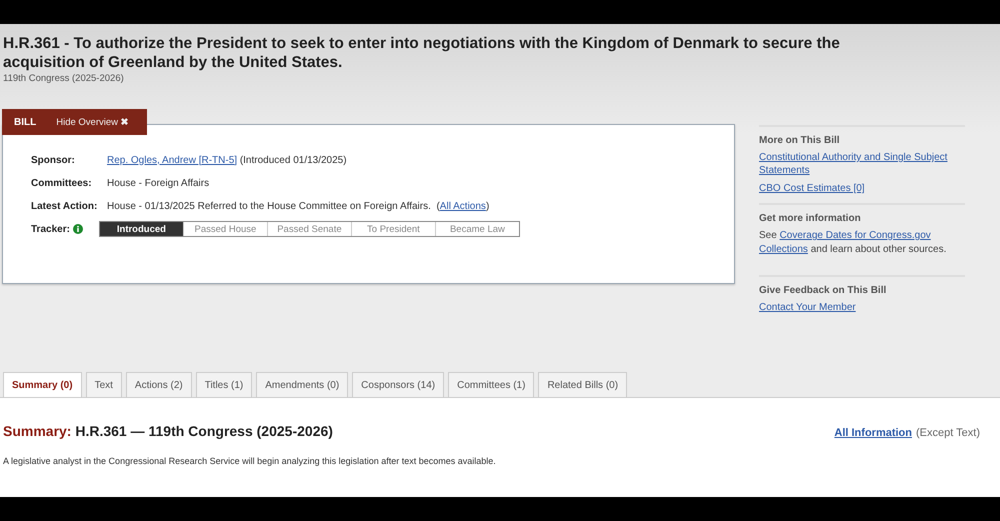  I want to click on info-icon, so click(77, 229).